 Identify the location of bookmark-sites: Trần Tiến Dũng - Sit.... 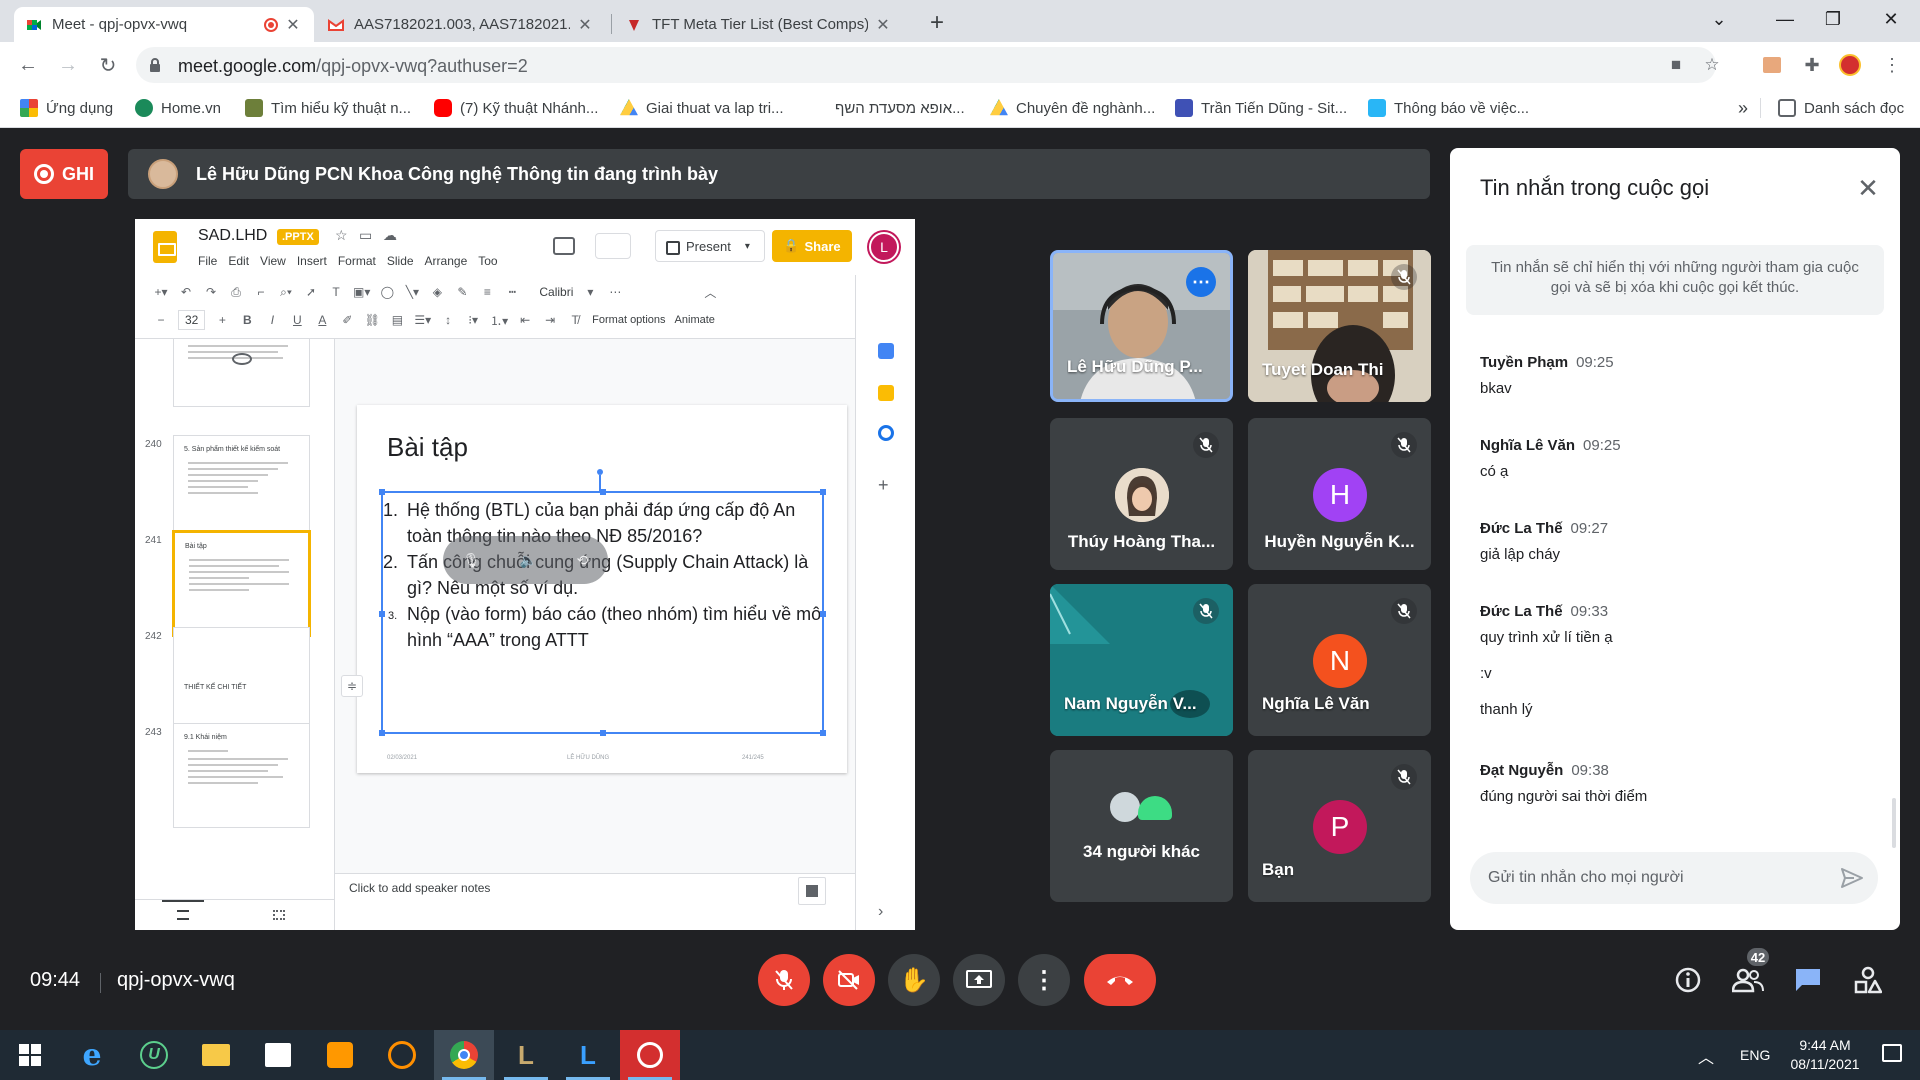
(1261, 108).